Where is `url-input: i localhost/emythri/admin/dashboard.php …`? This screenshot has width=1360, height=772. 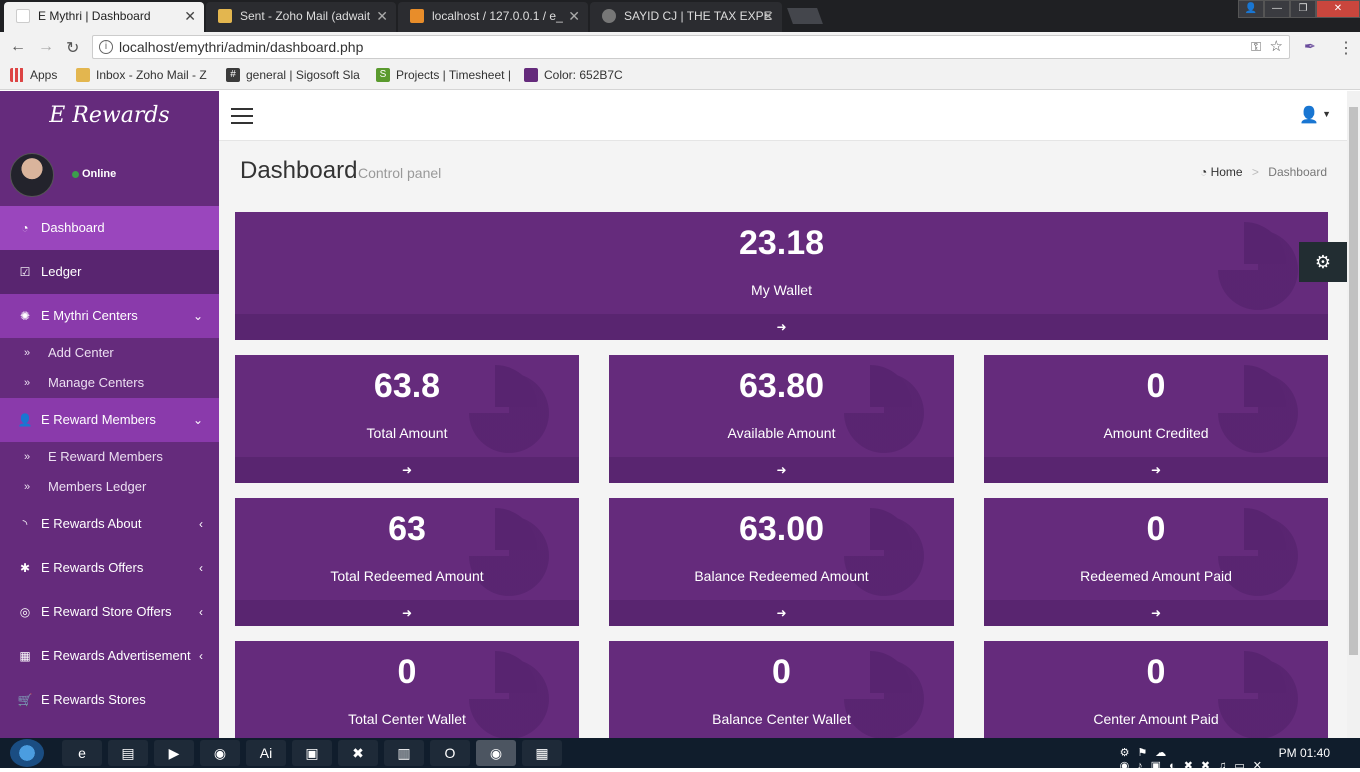
url-input: i localhost/emythri/admin/dashboard.php … is located at coordinates (691, 47).